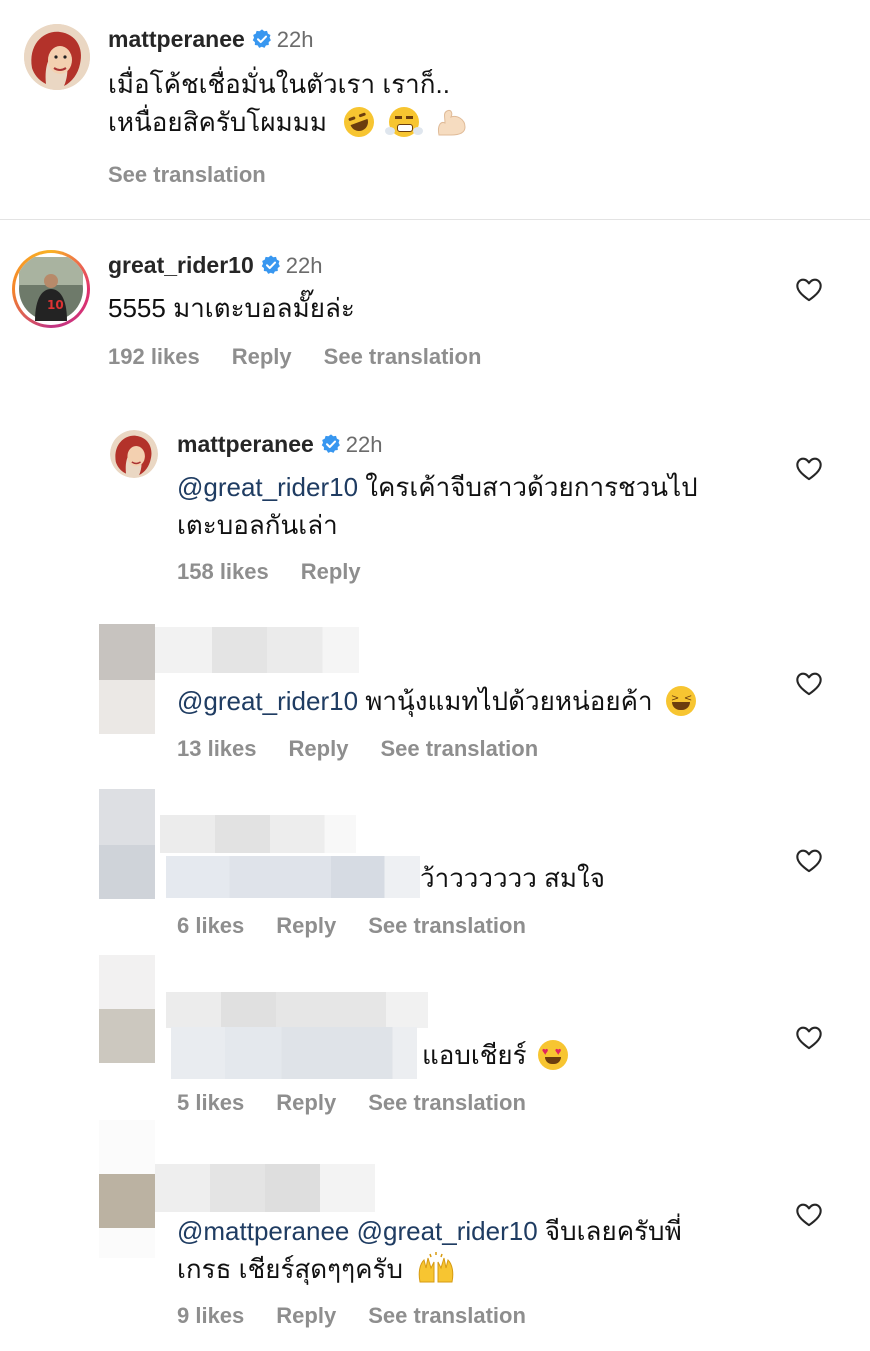 This screenshot has height=1351, width=870. What do you see at coordinates (290, 1269) in the screenshot?
I see `reply-text-body: เกรธ เชียร์สุดๆๆครับ` at bounding box center [290, 1269].